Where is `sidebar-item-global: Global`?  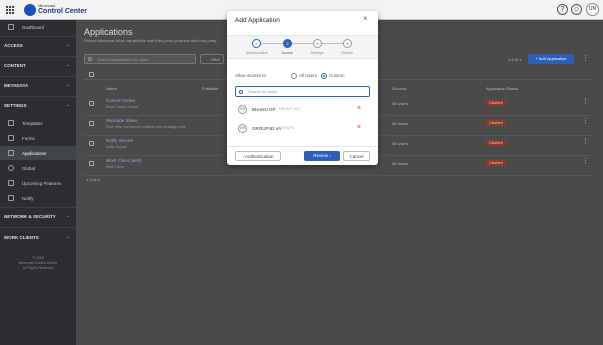 sidebar-item-global: Global is located at coordinates (38, 168).